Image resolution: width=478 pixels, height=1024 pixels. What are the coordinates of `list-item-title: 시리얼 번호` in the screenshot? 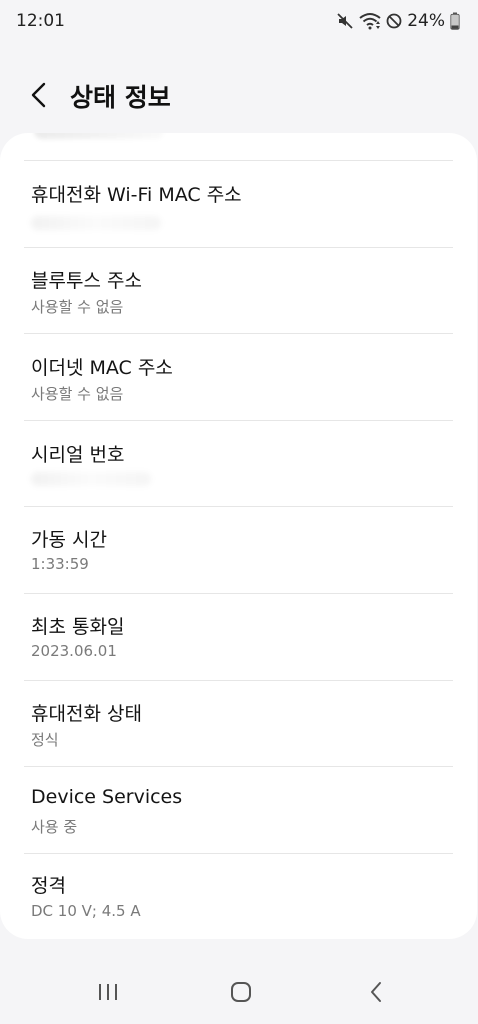 It's located at (78, 455).